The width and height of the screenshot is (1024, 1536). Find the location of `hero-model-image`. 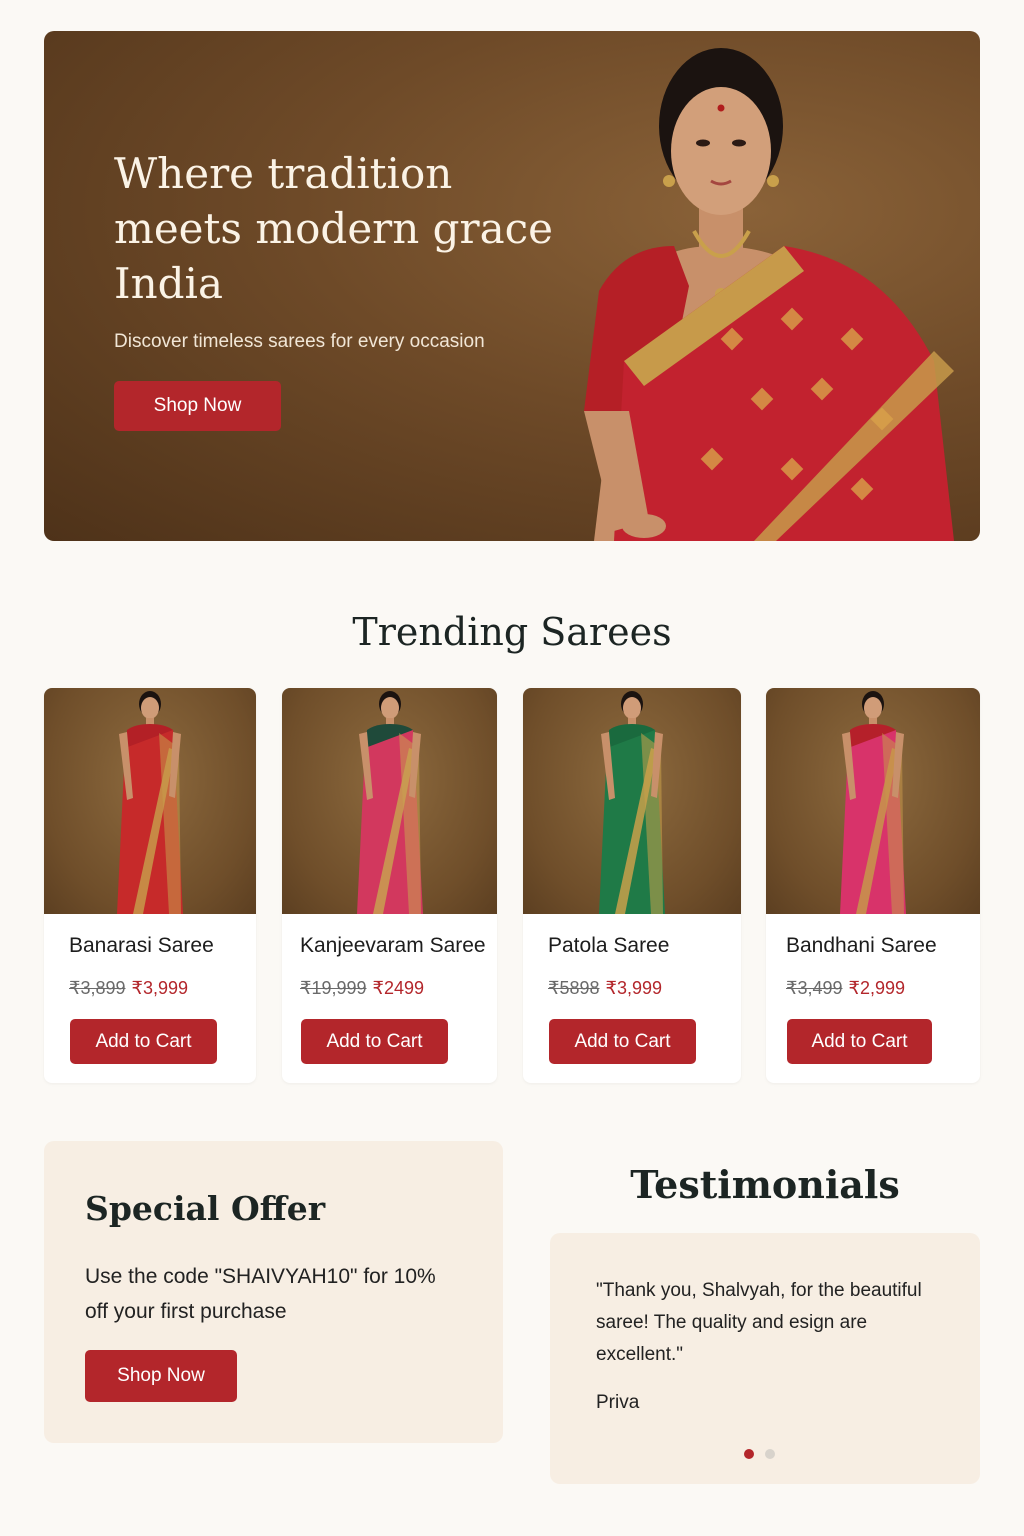

hero-model-image is located at coordinates (769, 294).